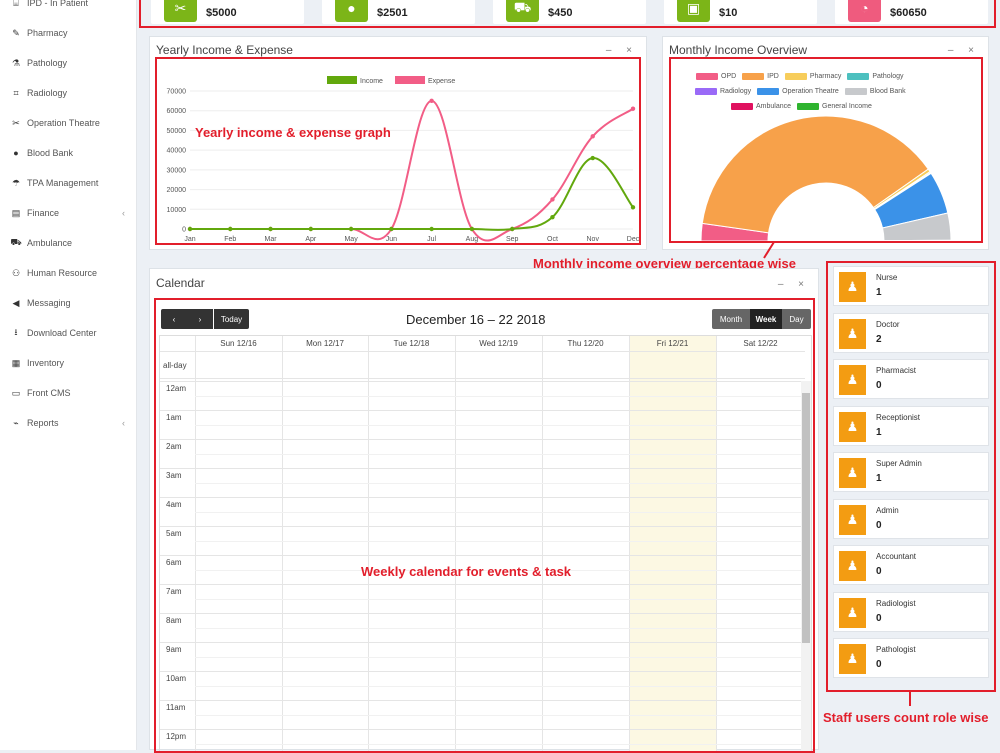  I want to click on sidebar-item: ▤Finance‹, so click(68, 213).